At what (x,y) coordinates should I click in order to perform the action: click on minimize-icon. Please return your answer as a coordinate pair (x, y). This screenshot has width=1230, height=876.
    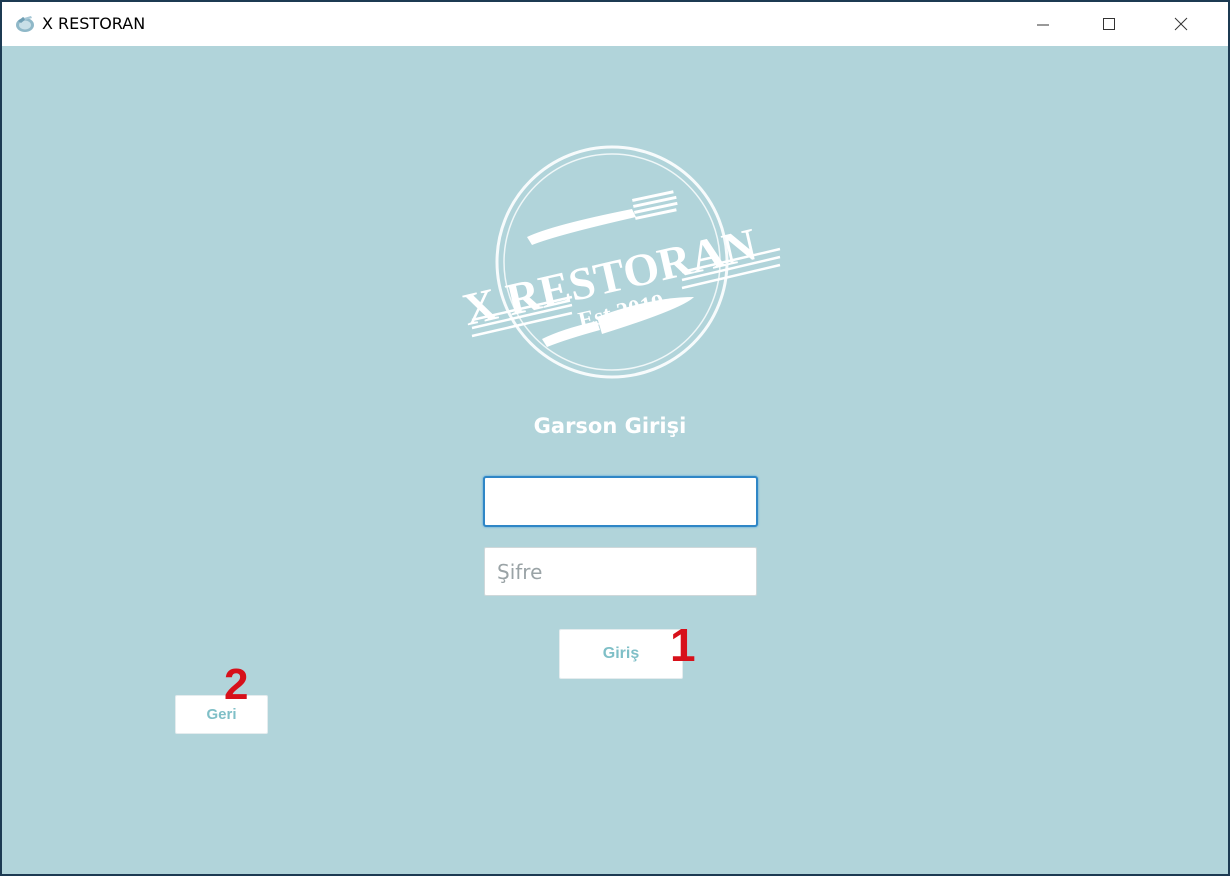
    Looking at the image, I should click on (1043, 25).